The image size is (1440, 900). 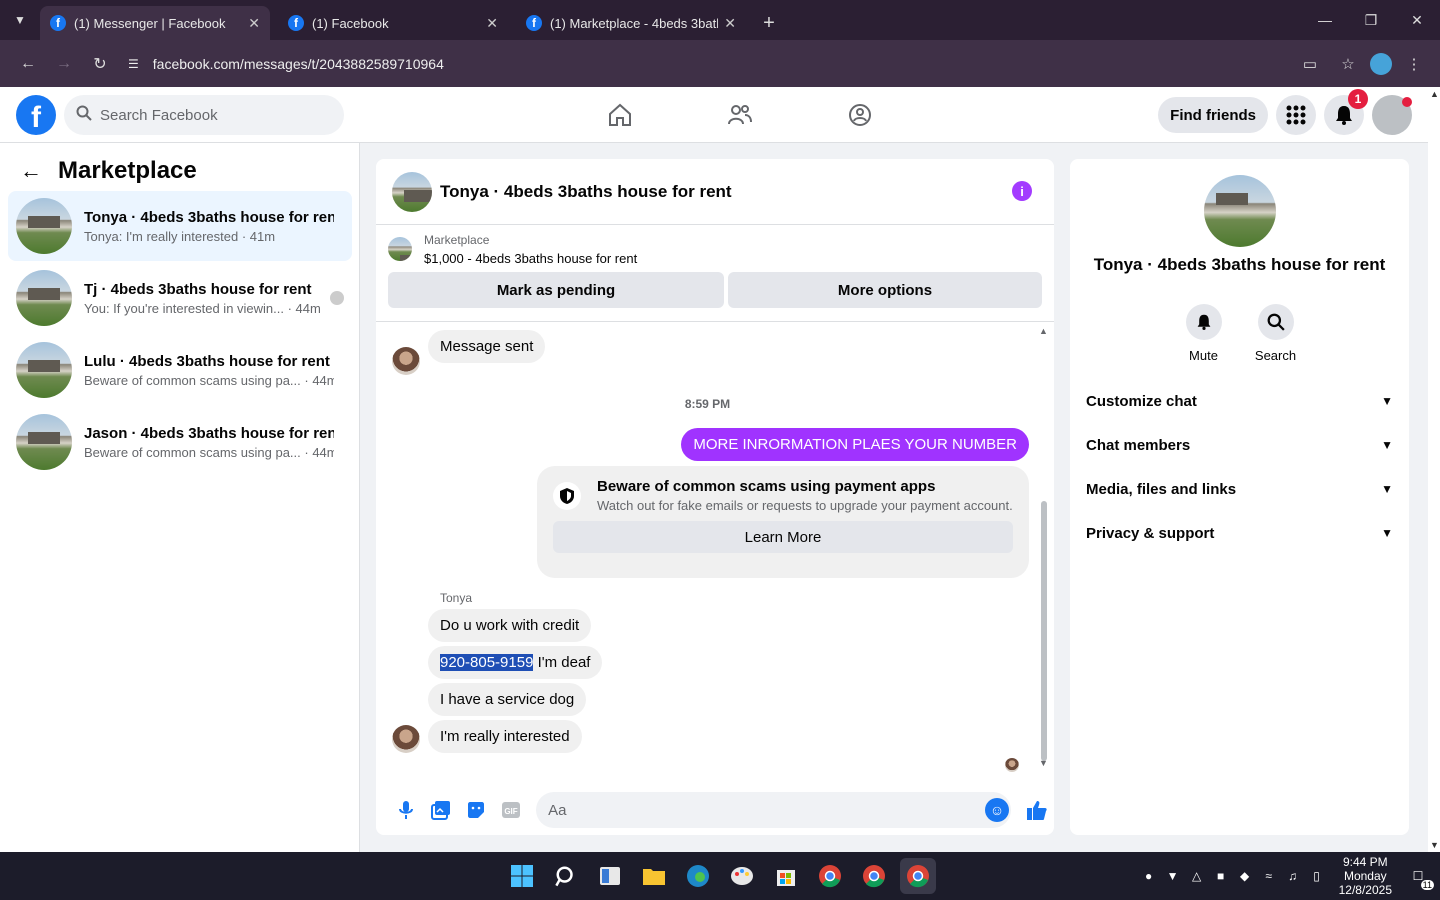 I want to click on search-input: Search Facebook, so click(x=204, y=115).